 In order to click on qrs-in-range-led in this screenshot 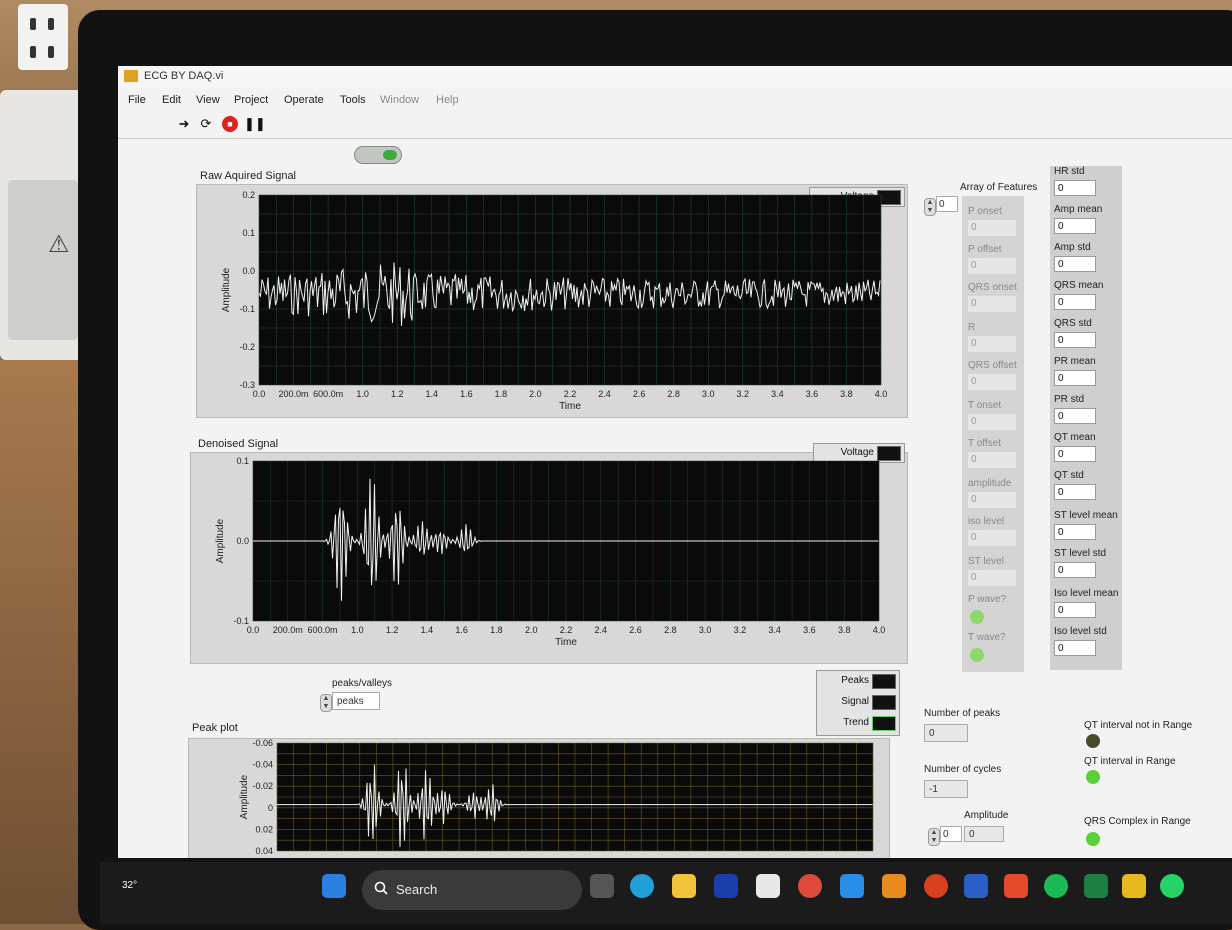, I will do `click(1093, 839)`.